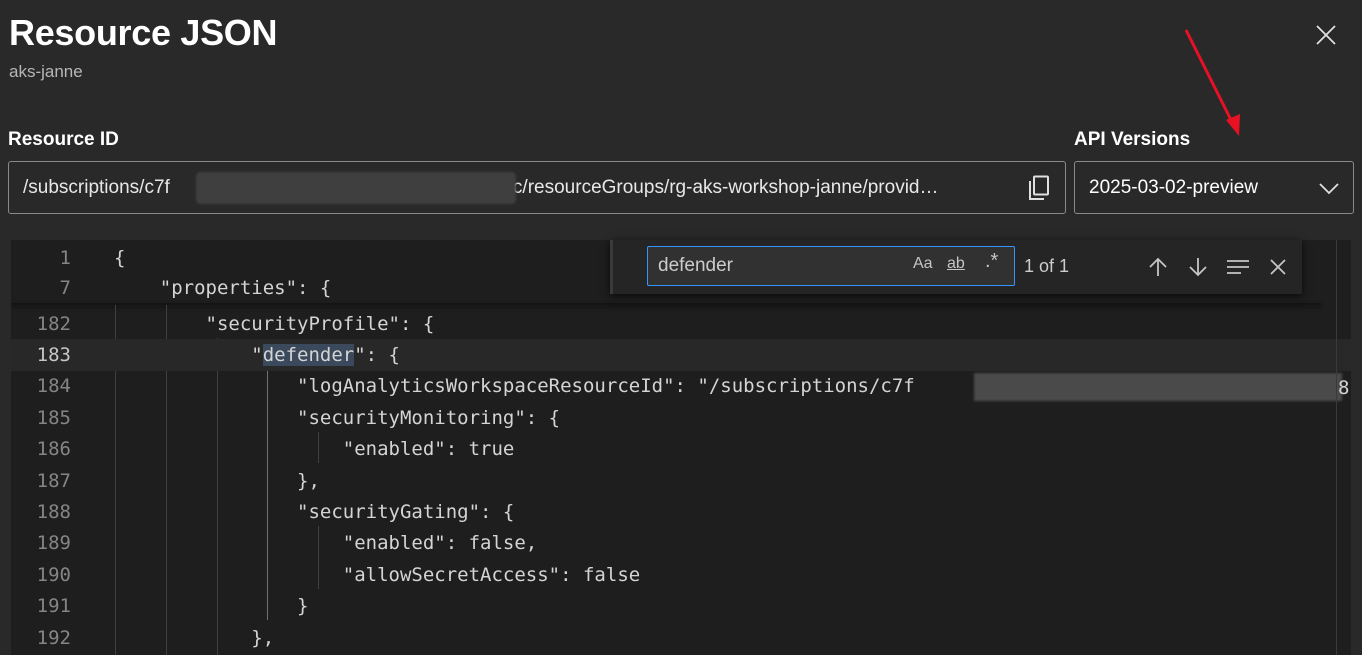 Image resolution: width=1362 pixels, height=655 pixels. What do you see at coordinates (308, 355) in the screenshot?
I see `search-match-highlight: defender` at bounding box center [308, 355].